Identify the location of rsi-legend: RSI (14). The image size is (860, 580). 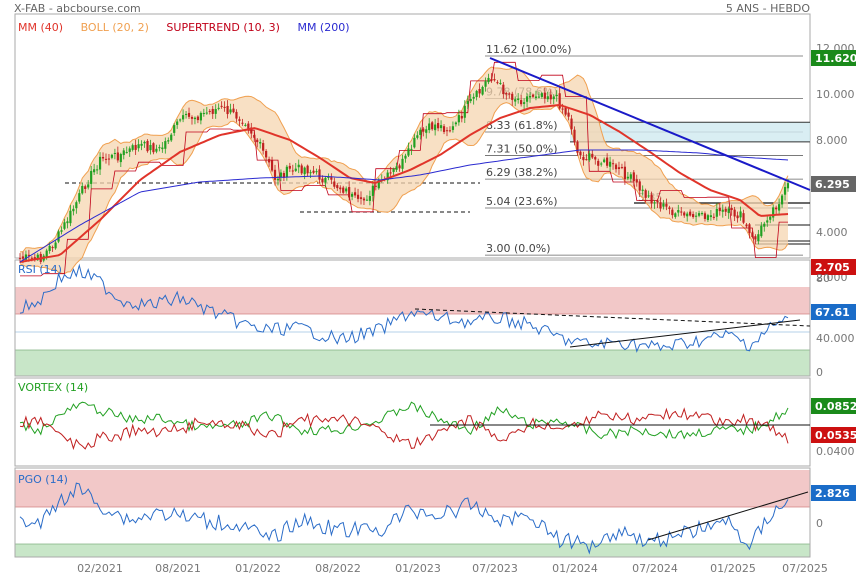
(40, 269).